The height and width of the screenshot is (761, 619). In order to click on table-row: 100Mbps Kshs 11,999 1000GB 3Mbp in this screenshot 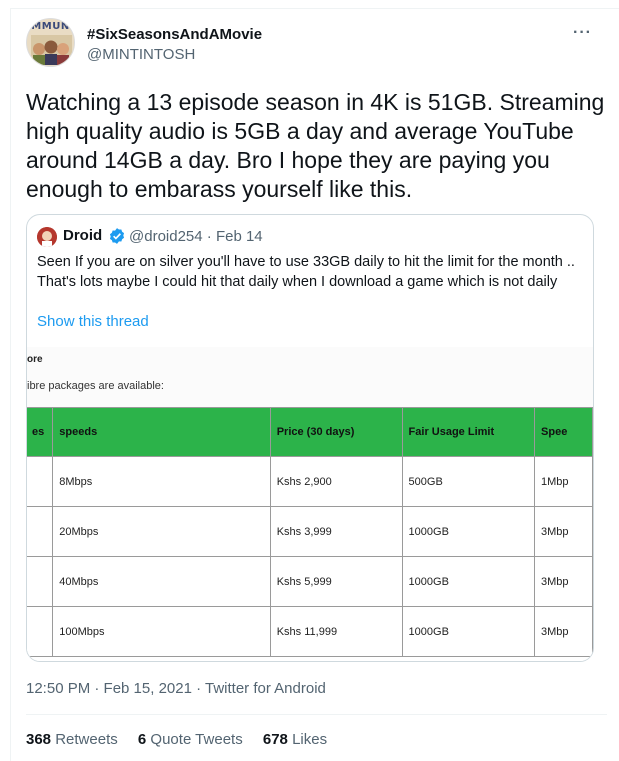, I will do `click(310, 631)`.